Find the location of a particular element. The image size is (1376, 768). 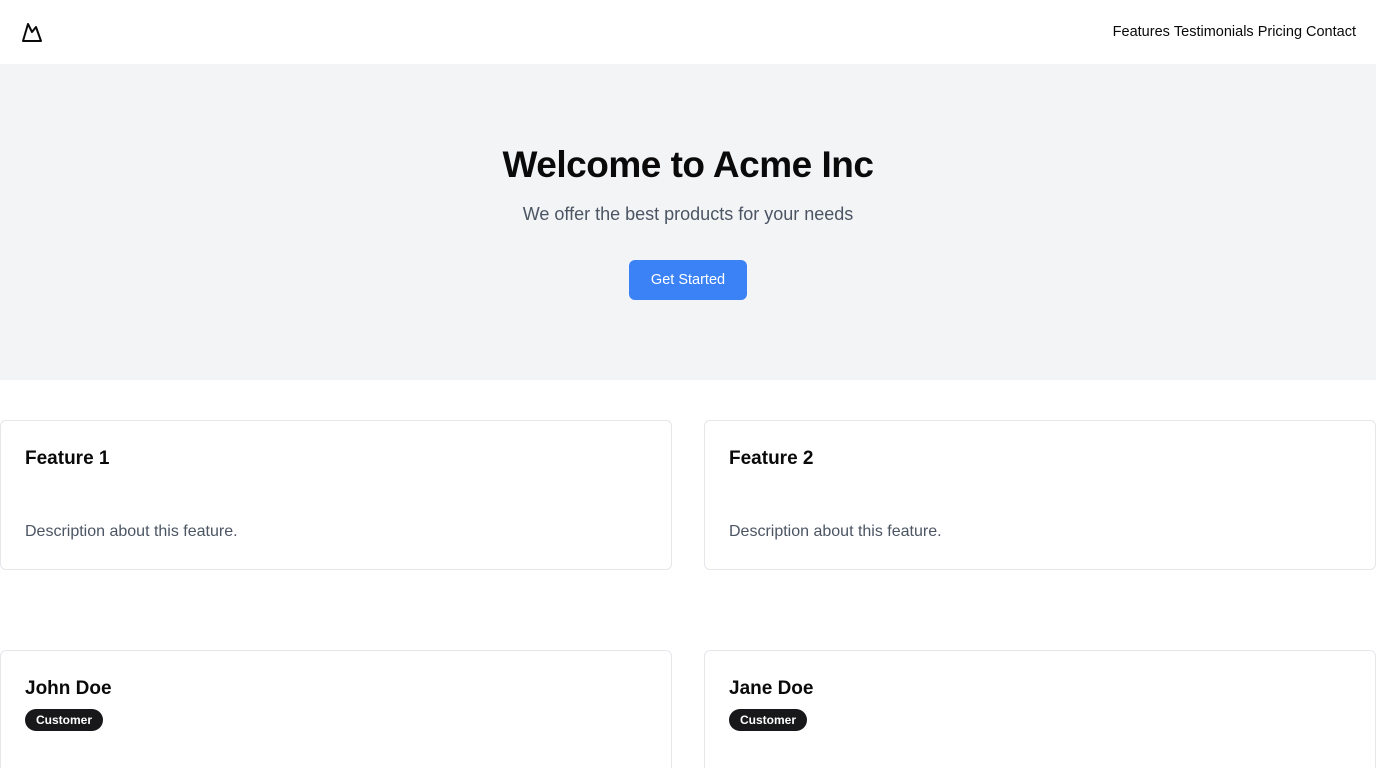

hero-title: Welcome to Acme Inc is located at coordinates (688, 164).